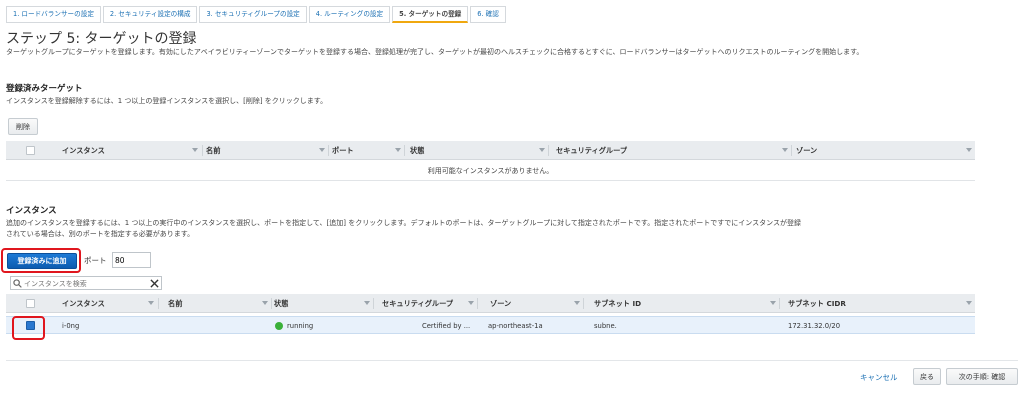 This screenshot has height=396, width=1024. Describe the element at coordinates (44, 89) in the screenshot. I see `registered-targets-heading: 登録済みターゲット` at that location.